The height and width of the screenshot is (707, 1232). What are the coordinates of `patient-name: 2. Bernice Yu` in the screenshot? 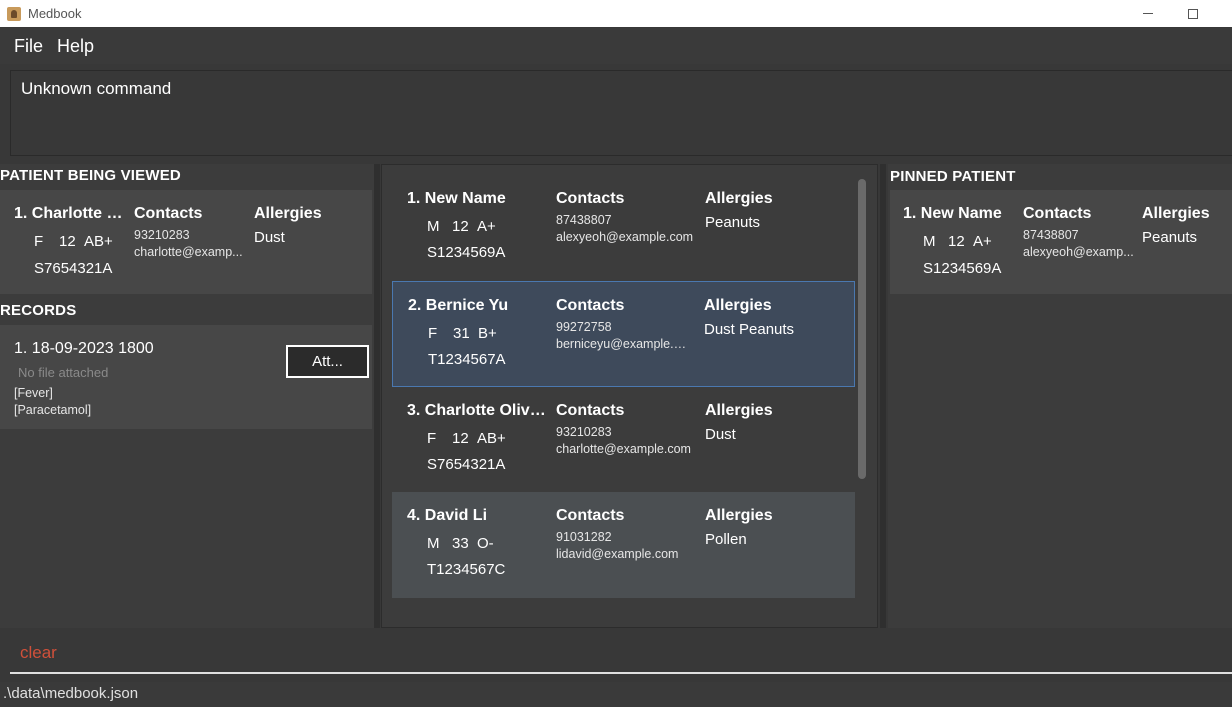 It's located at (458, 305).